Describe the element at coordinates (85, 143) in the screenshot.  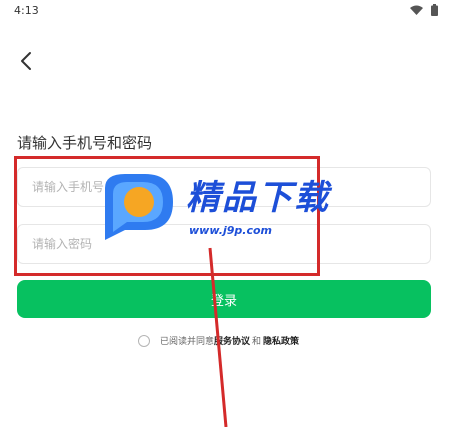
I see `form-title: 请输入手机号和密码` at that location.